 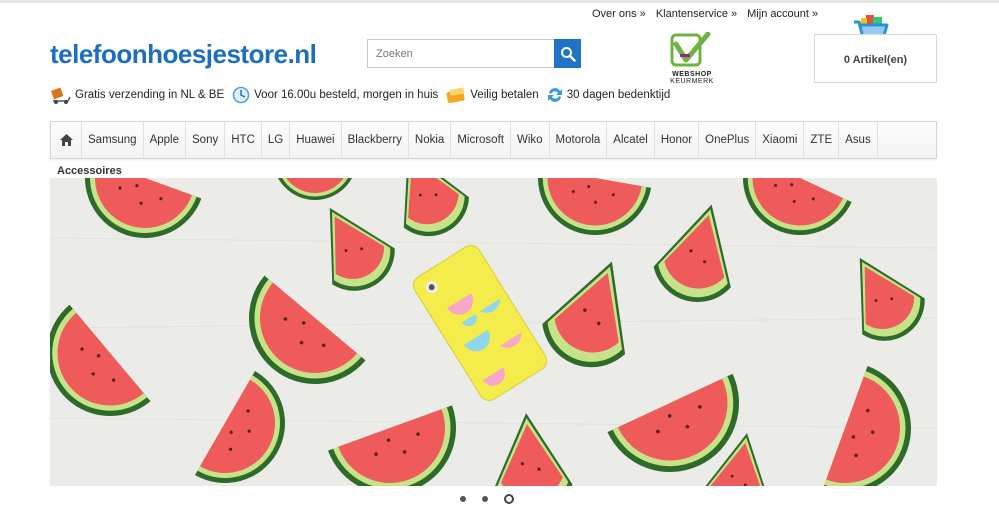 What do you see at coordinates (782, 14) in the screenshot?
I see `my-account-link: Mijn account »` at bounding box center [782, 14].